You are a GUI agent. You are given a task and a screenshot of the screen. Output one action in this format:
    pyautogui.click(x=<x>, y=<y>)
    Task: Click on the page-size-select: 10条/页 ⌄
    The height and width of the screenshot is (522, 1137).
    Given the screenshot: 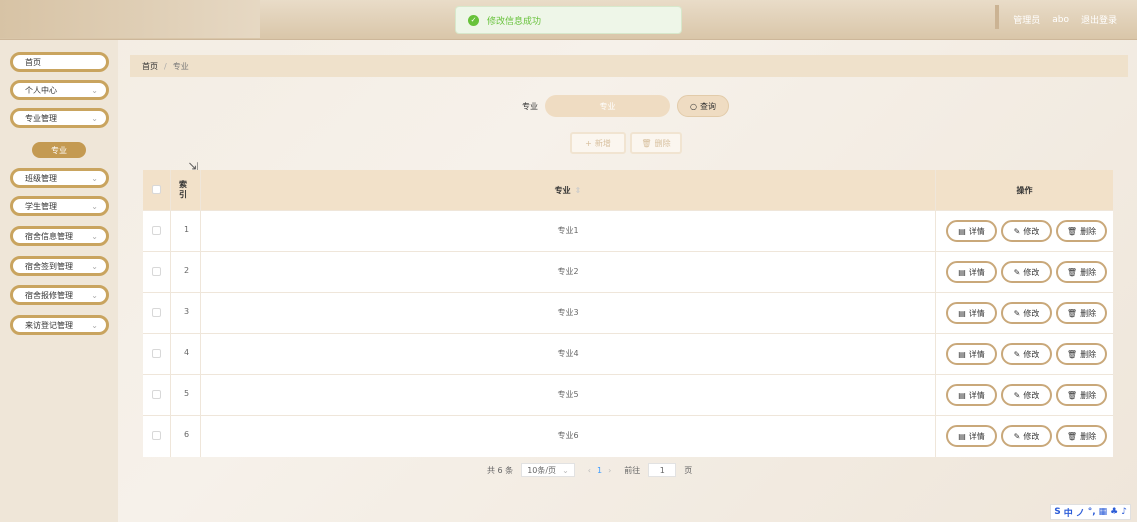 What is the action you would take?
    pyautogui.click(x=548, y=470)
    